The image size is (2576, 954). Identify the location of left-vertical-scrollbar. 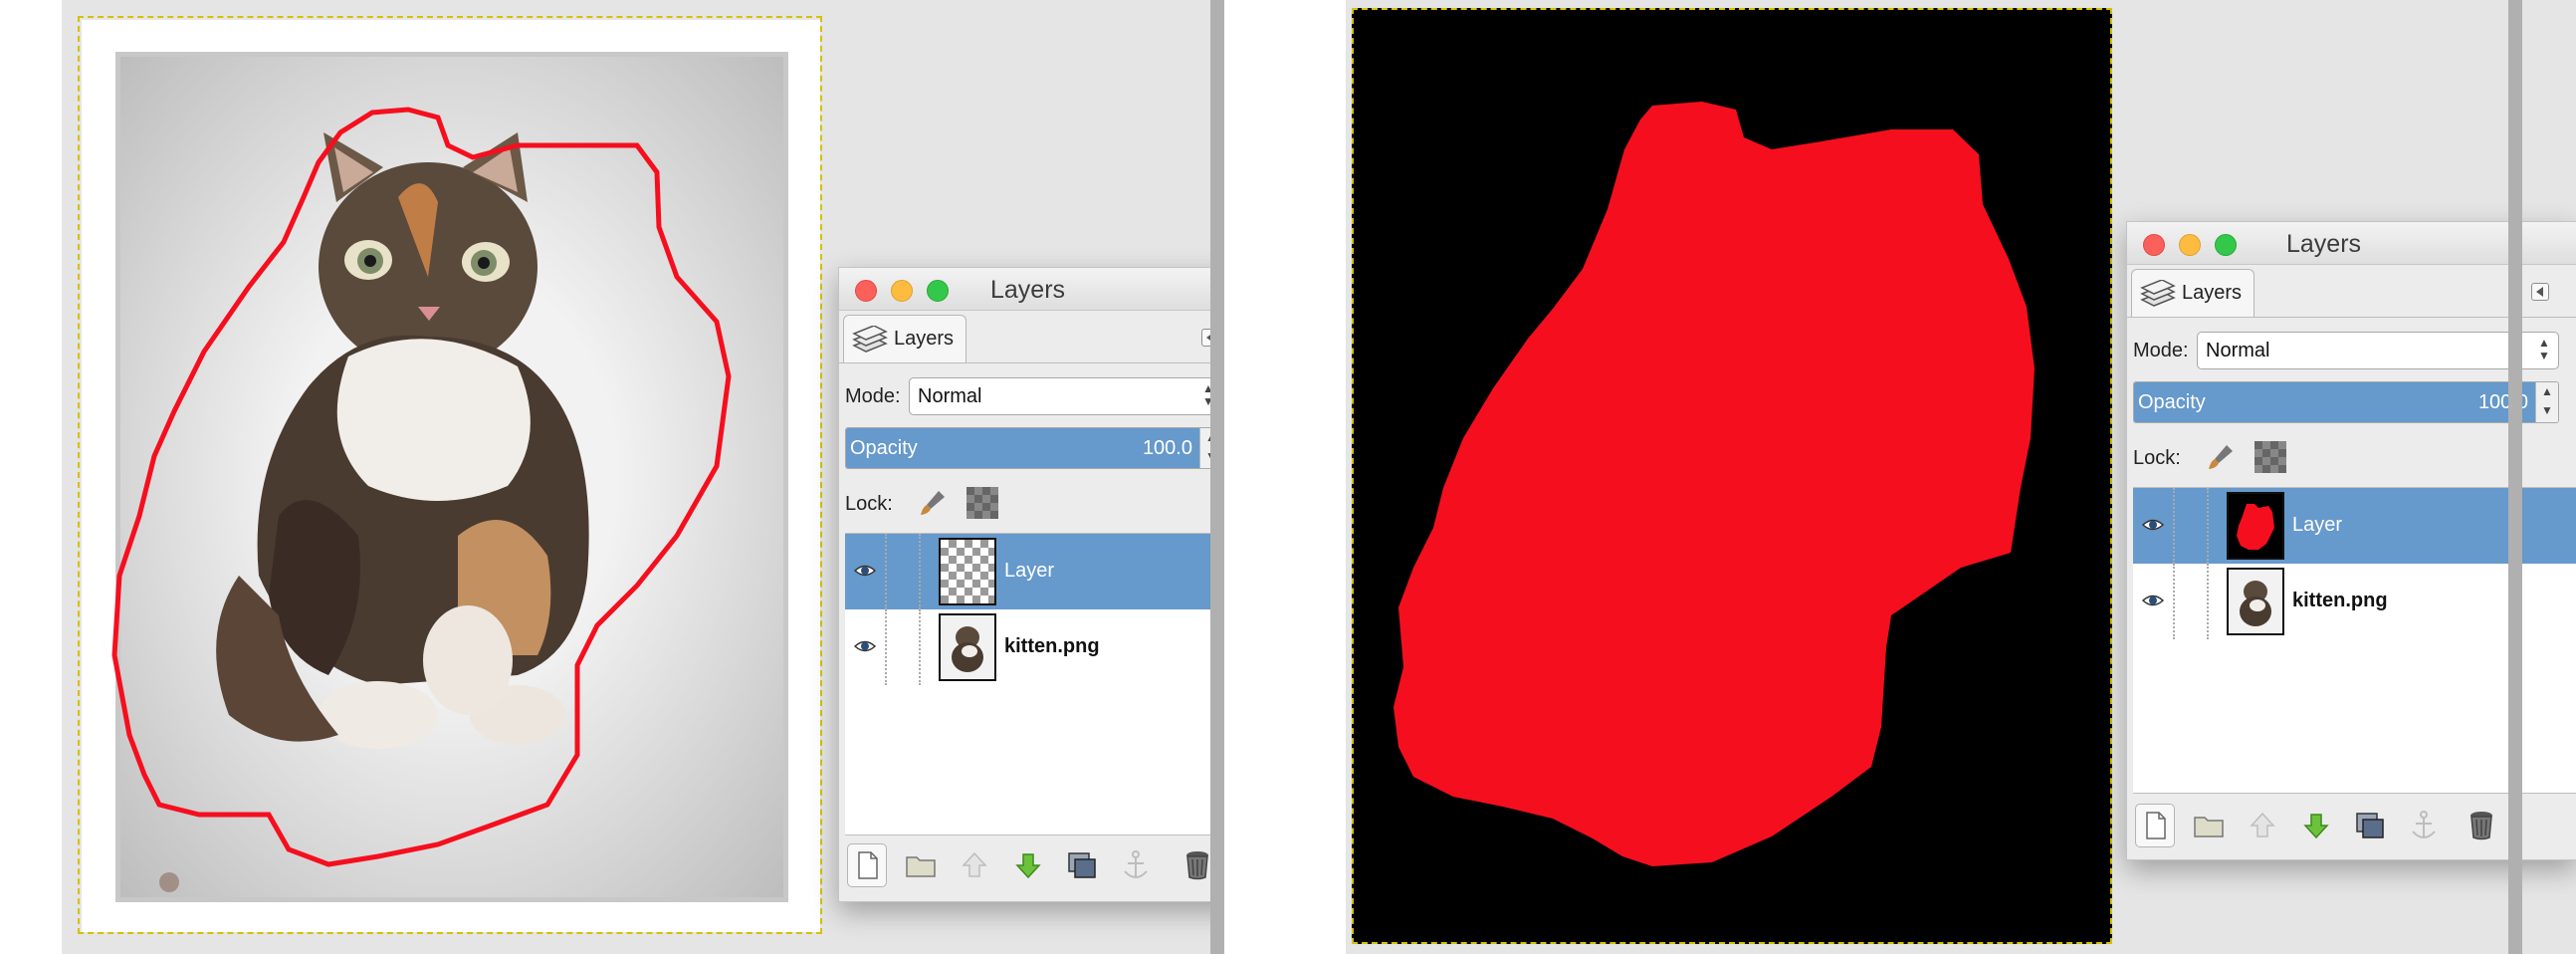
(1217, 477).